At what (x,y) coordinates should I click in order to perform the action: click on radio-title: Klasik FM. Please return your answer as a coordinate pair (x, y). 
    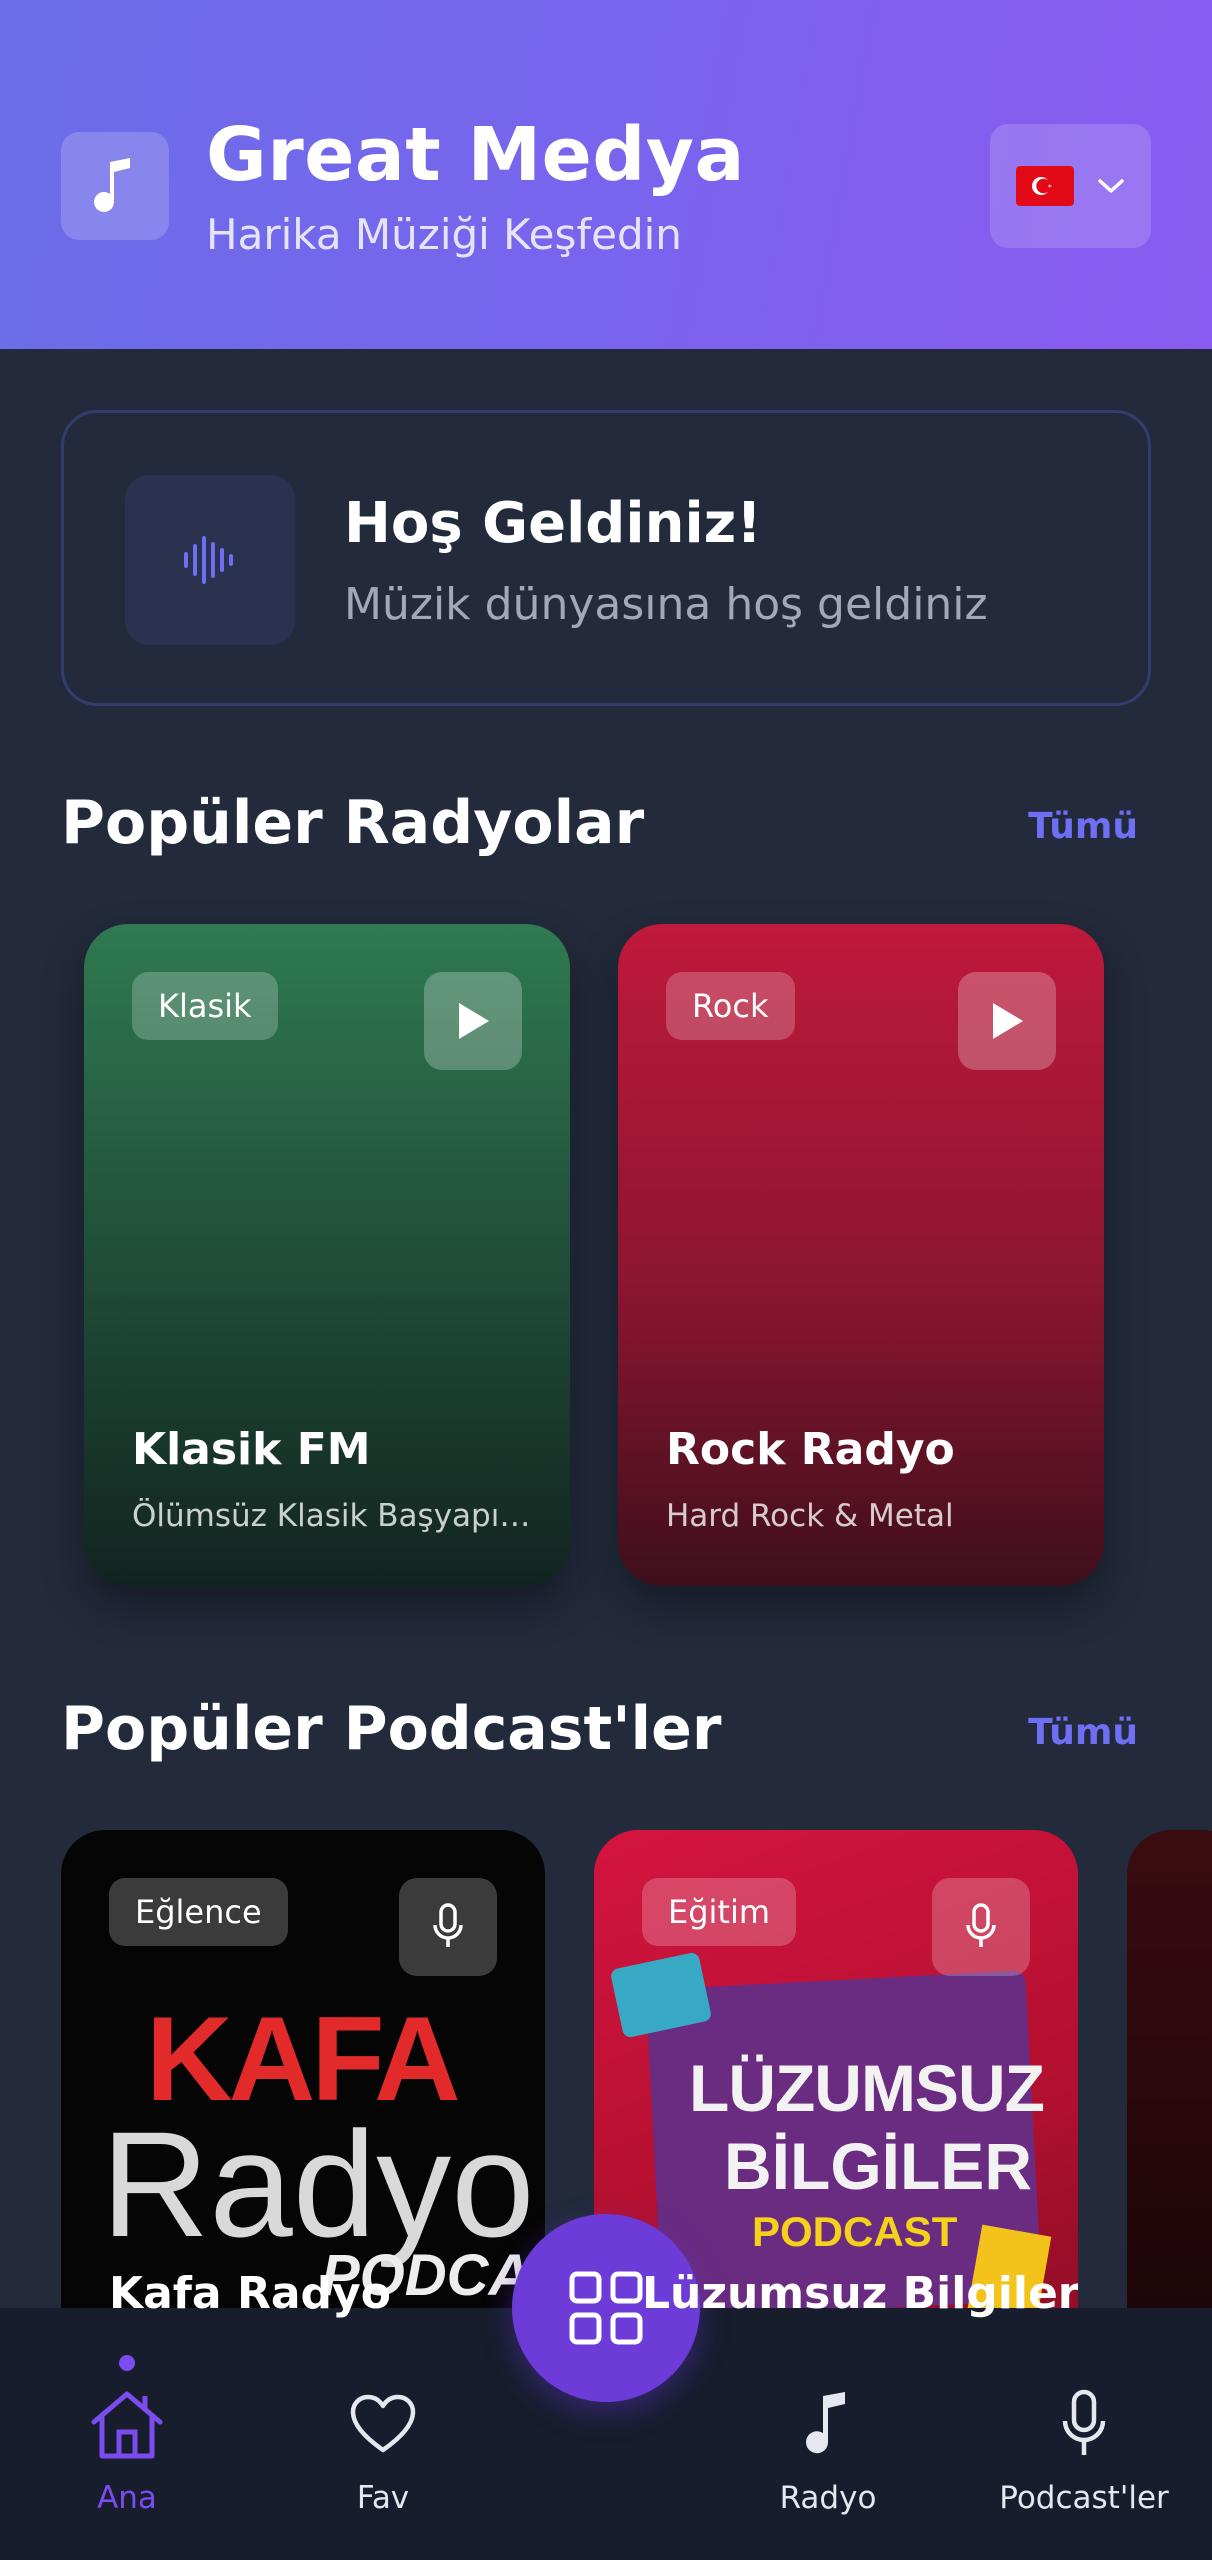
    Looking at the image, I should click on (251, 1449).